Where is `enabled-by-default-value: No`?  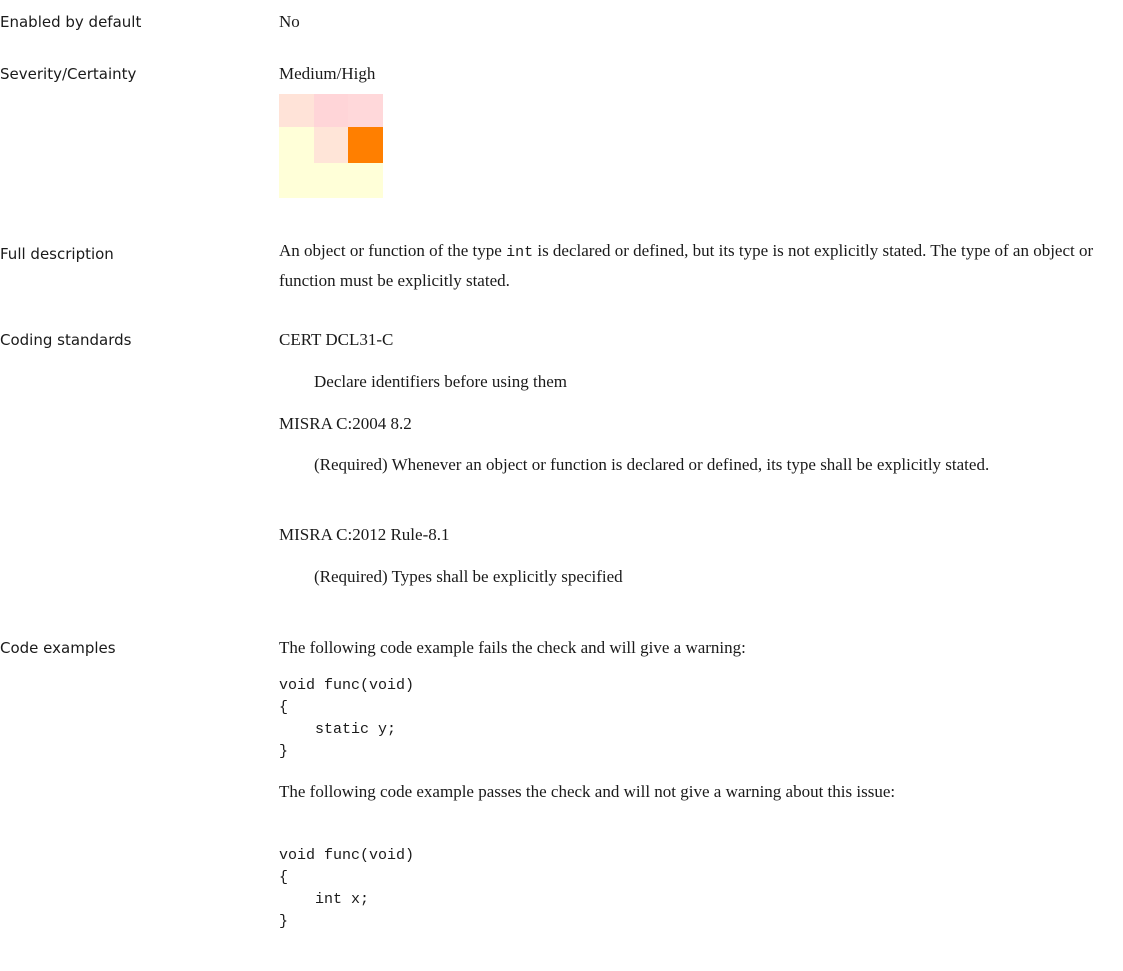
enabled-by-default-value: No is located at coordinates (289, 21).